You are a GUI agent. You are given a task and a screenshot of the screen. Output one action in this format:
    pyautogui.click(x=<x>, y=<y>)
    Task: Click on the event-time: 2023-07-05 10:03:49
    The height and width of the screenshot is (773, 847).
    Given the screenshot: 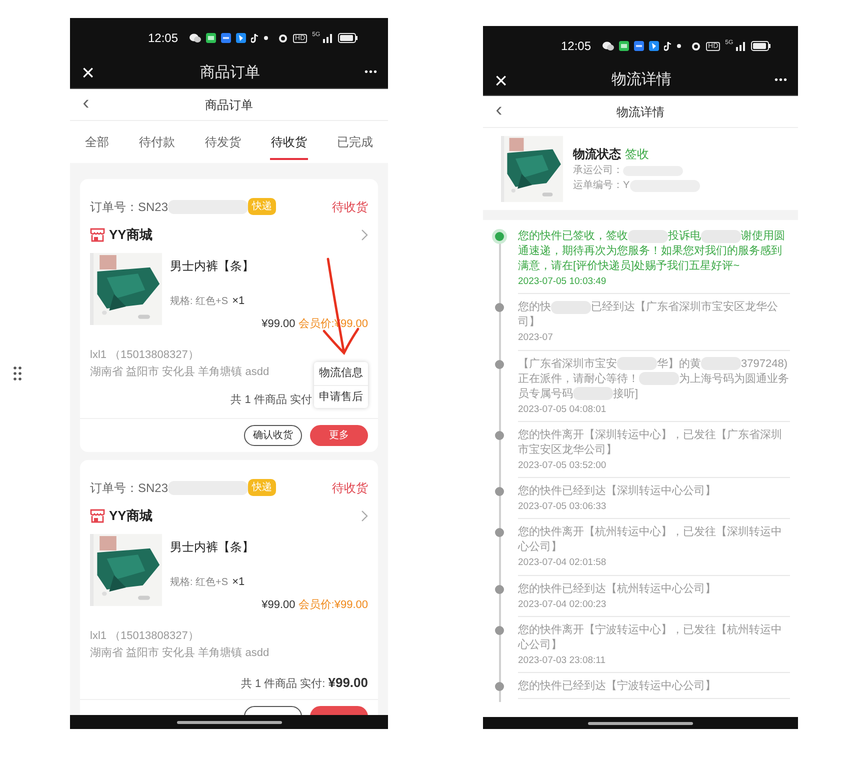 What is the action you would take?
    pyautogui.click(x=563, y=282)
    